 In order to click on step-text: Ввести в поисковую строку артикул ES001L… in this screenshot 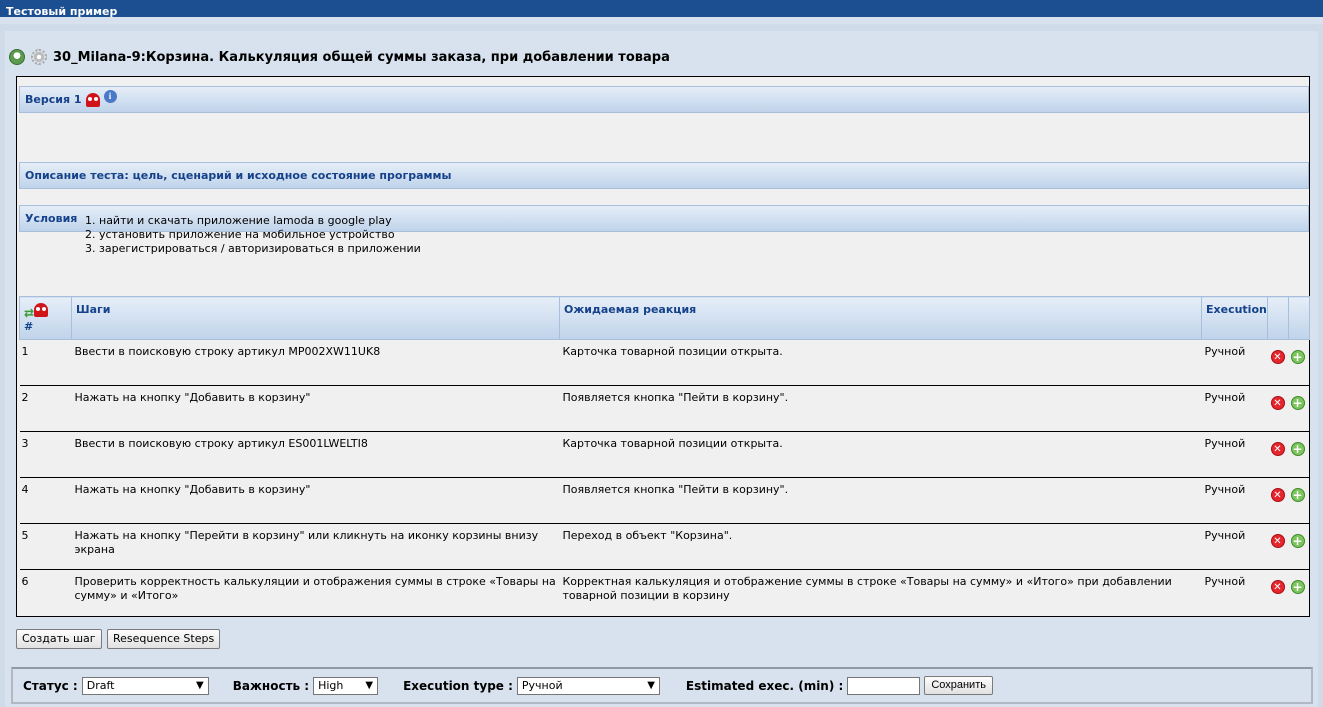, I will do `click(315, 454)`.